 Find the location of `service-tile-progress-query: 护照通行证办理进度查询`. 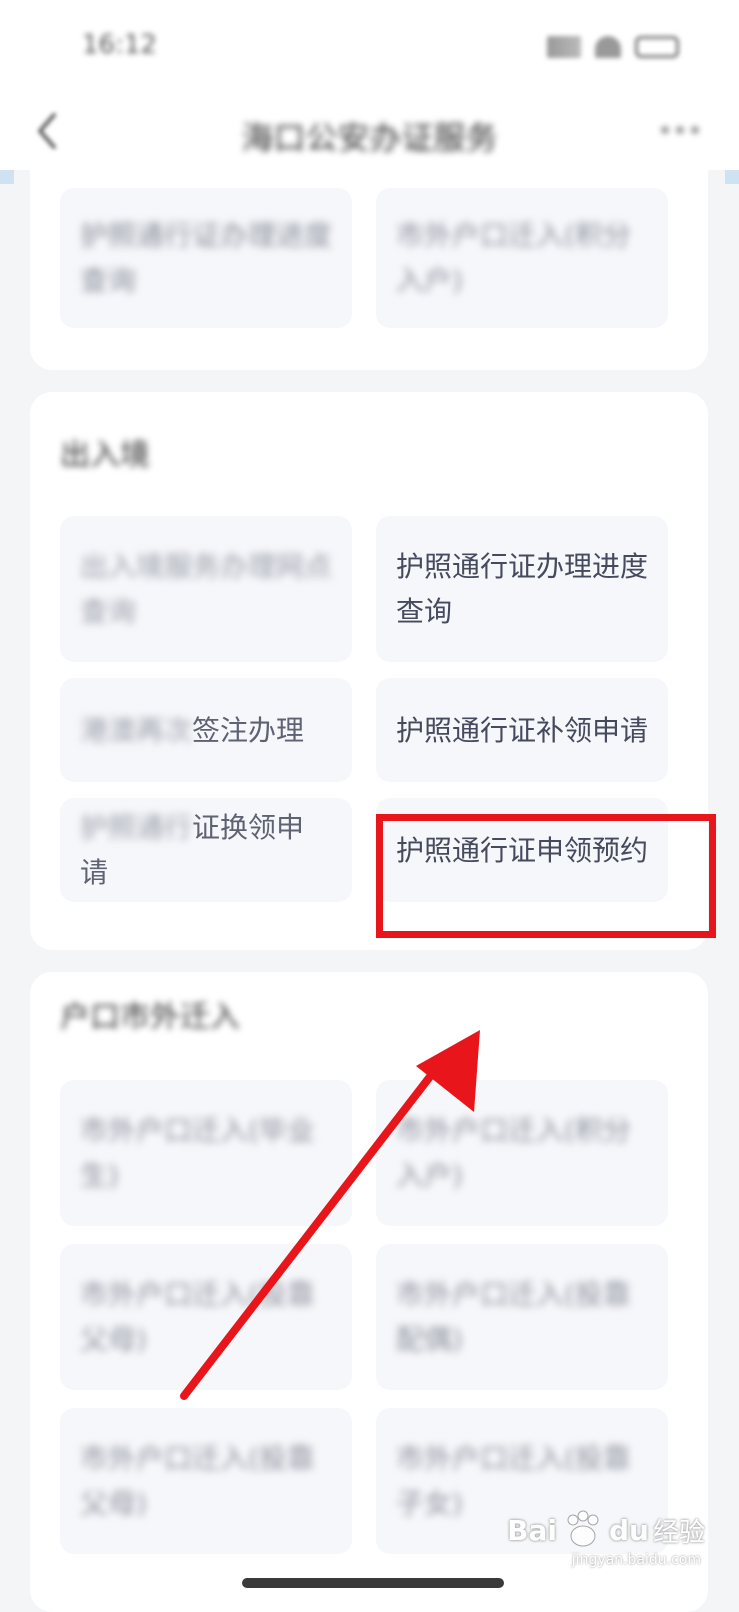

service-tile-progress-query: 护照通行证办理进度查询 is located at coordinates (522, 589).